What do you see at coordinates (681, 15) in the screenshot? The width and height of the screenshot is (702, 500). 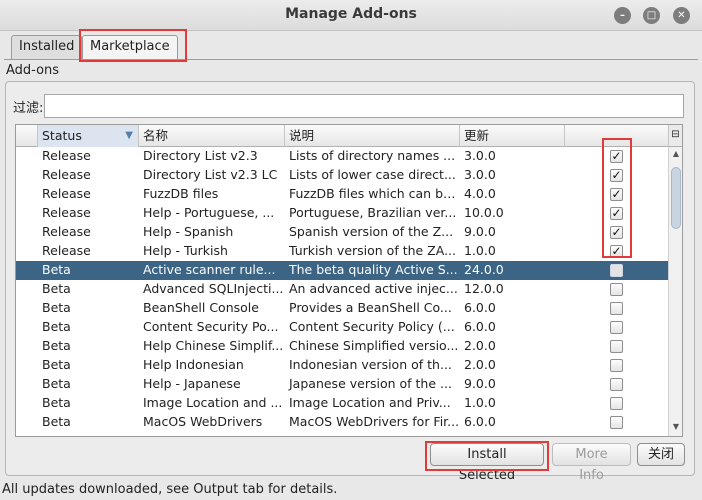 I see `close-icon: ✕` at bounding box center [681, 15].